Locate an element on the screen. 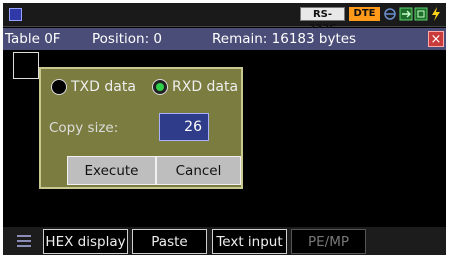 The width and height of the screenshot is (449, 258). radio-txd-label: TXD data is located at coordinates (103, 87).